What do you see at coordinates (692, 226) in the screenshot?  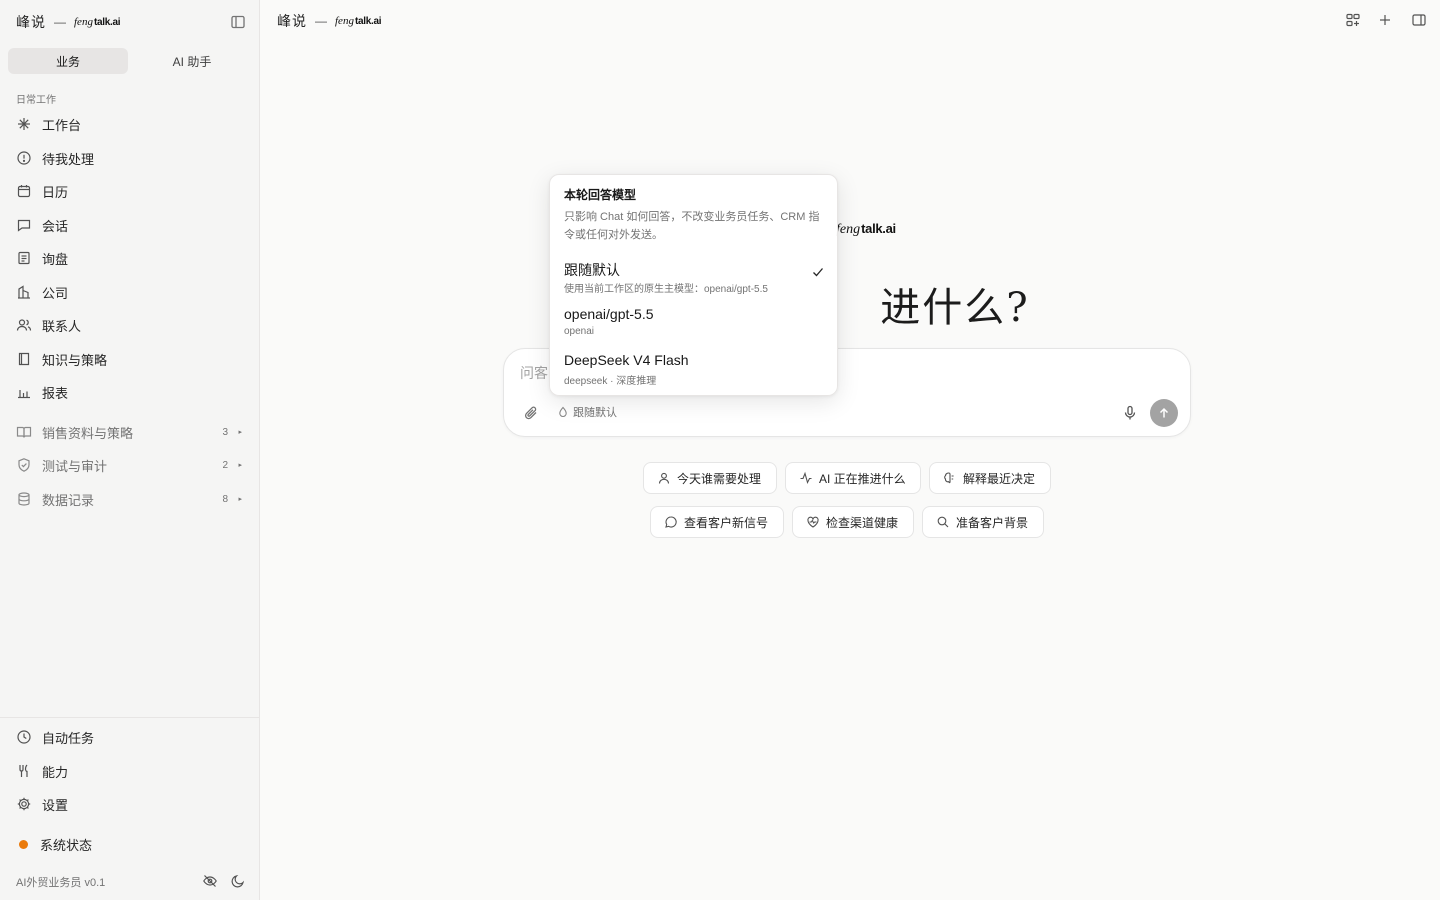 I see `menu-description: 只影响 Chat 如何回答，不改变业务员任务、CRM 指令或任何对外发送。` at bounding box center [692, 226].